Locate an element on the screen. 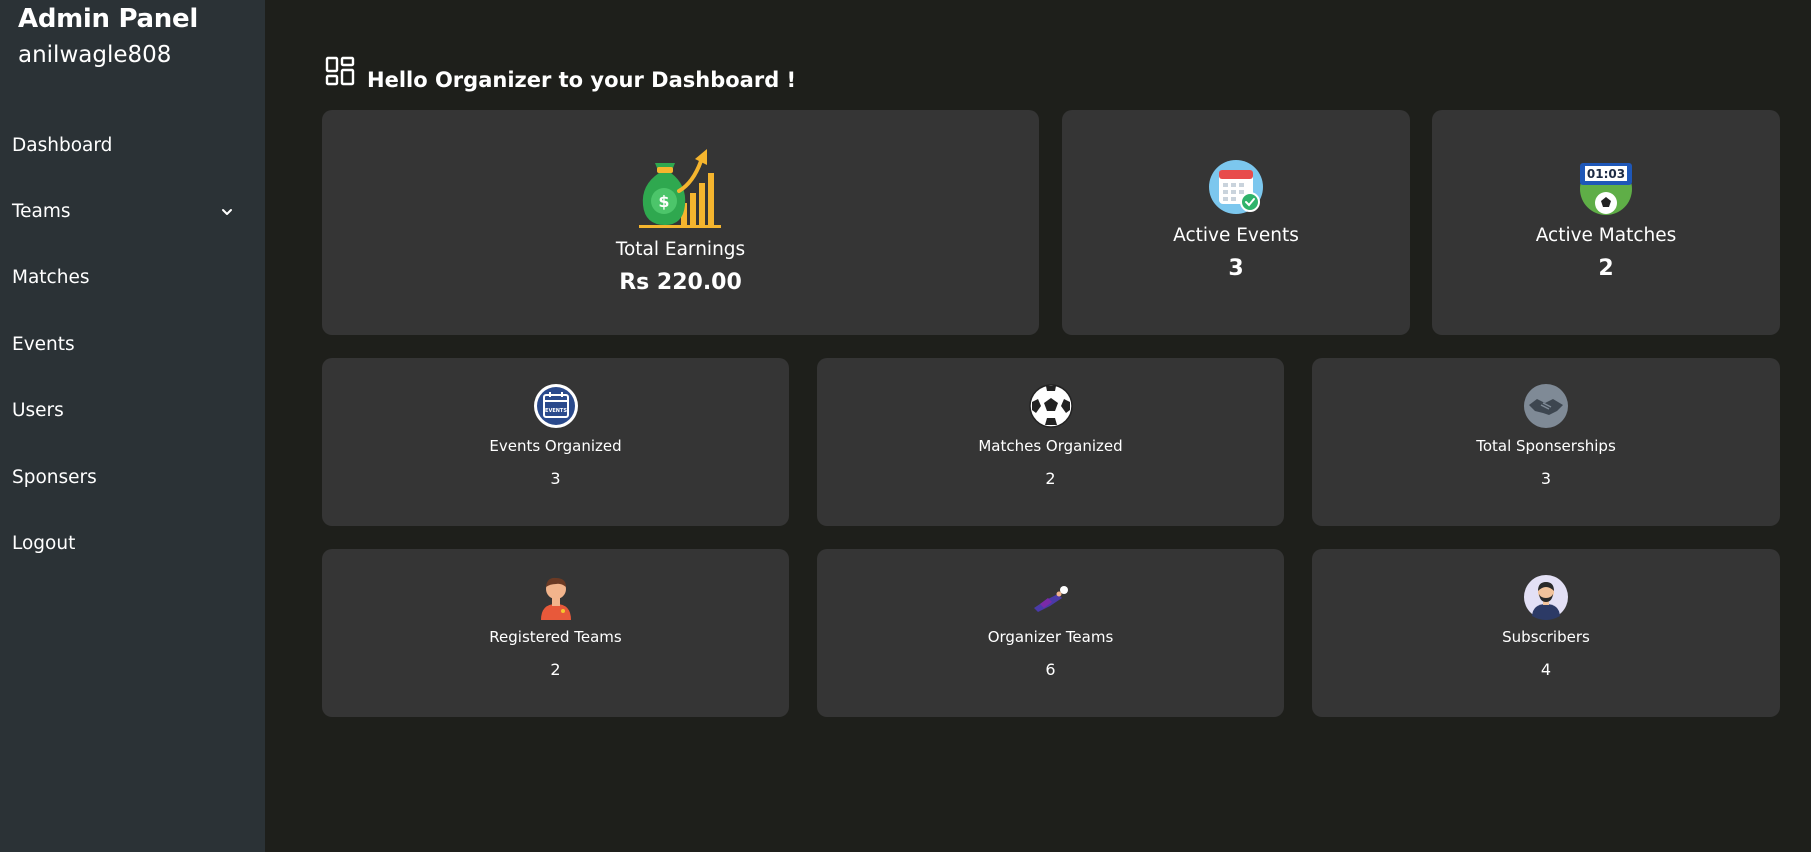  card-value: 6 is located at coordinates (1050, 669).